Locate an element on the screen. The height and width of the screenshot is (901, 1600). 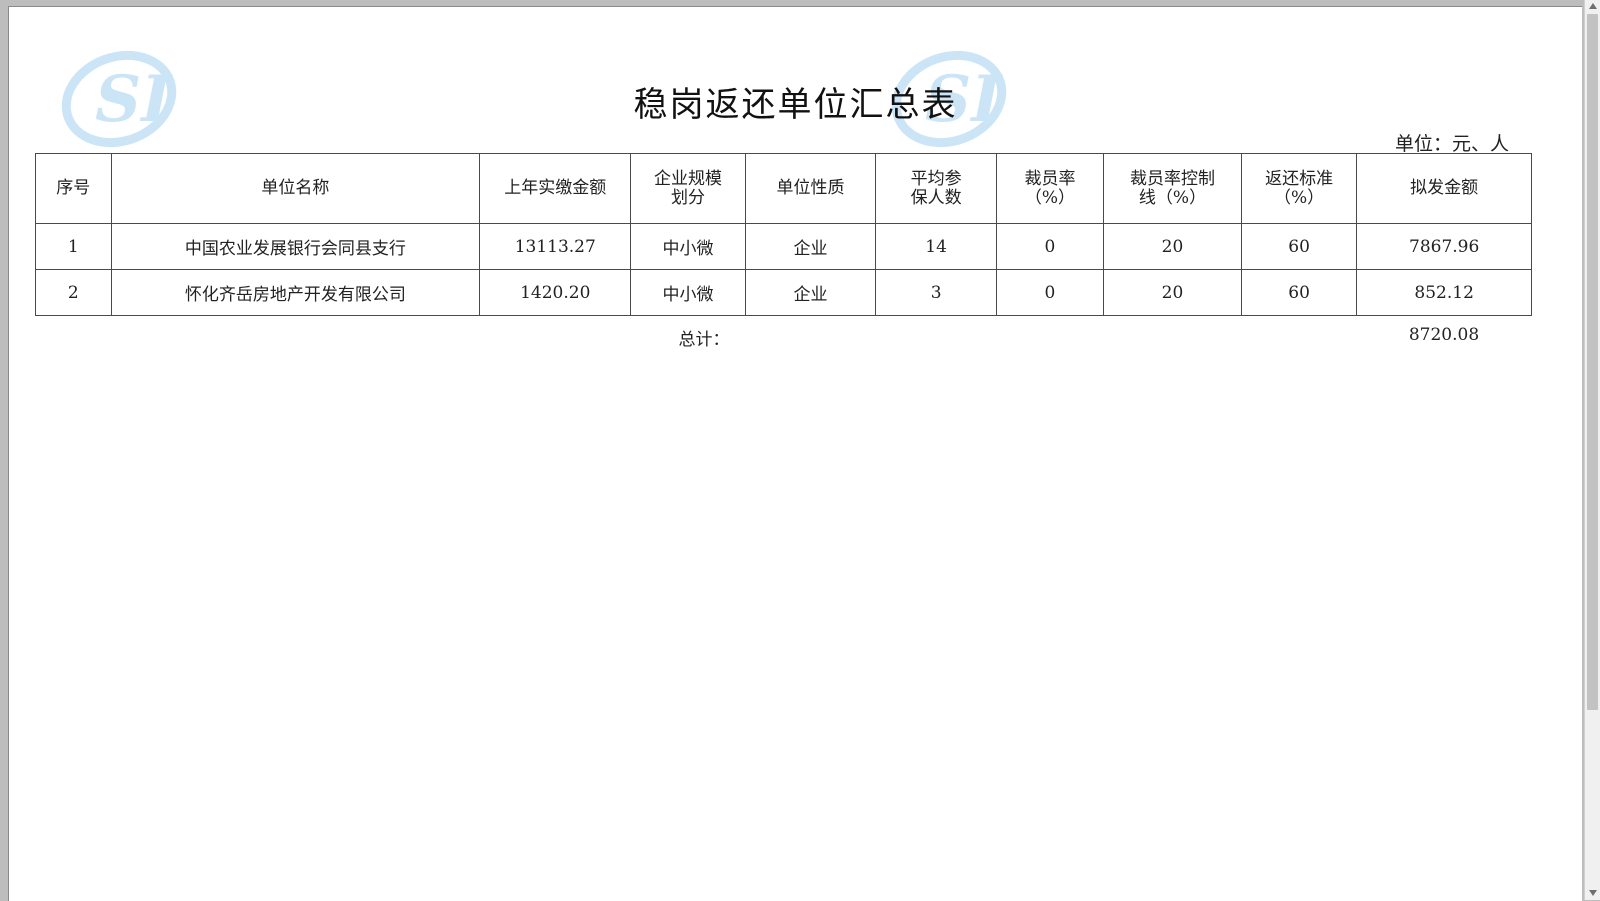
cell-unit-name: 中国农业发展银行会同县支行 is located at coordinates (295, 246).